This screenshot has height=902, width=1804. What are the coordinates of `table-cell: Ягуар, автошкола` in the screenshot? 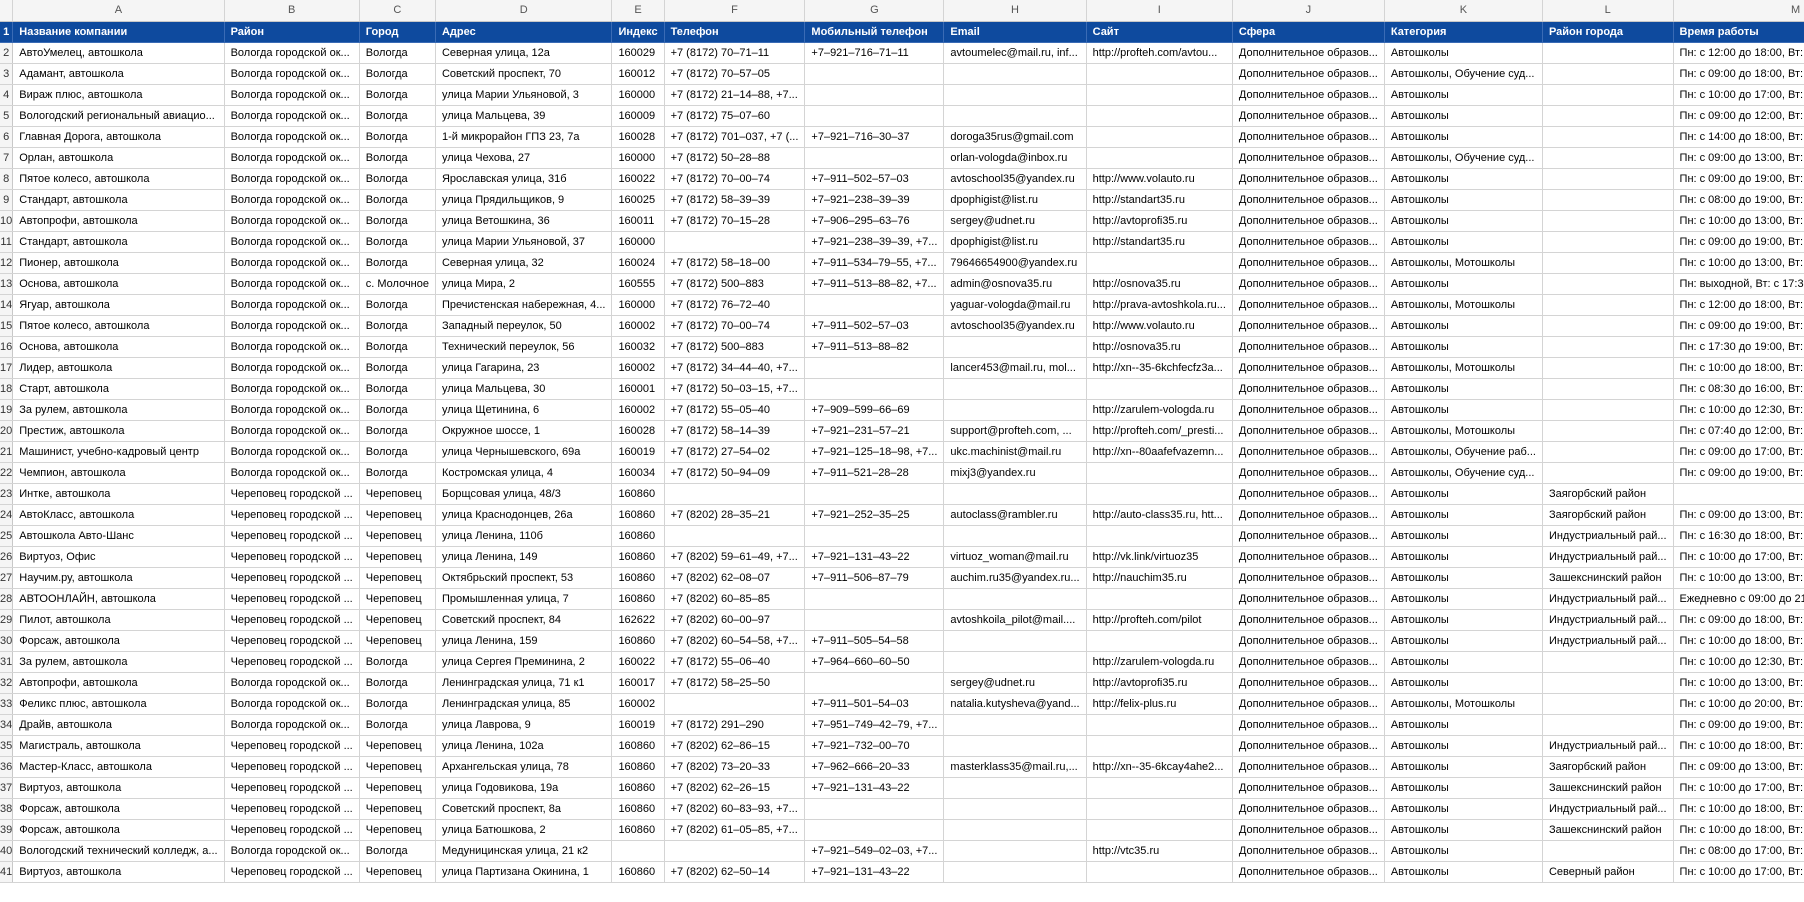 It's located at (118, 305).